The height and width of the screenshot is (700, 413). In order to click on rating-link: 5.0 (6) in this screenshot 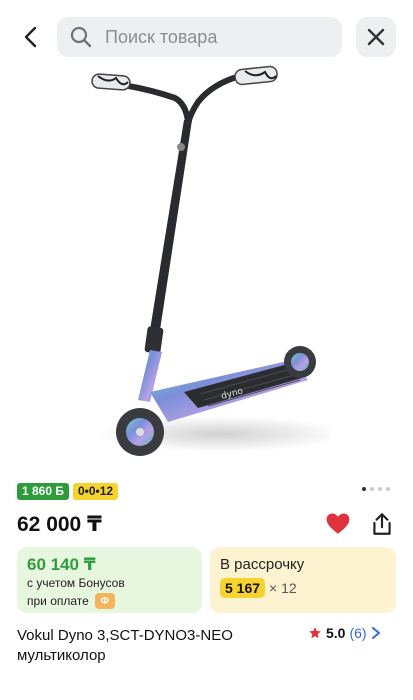, I will do `click(344, 633)`.